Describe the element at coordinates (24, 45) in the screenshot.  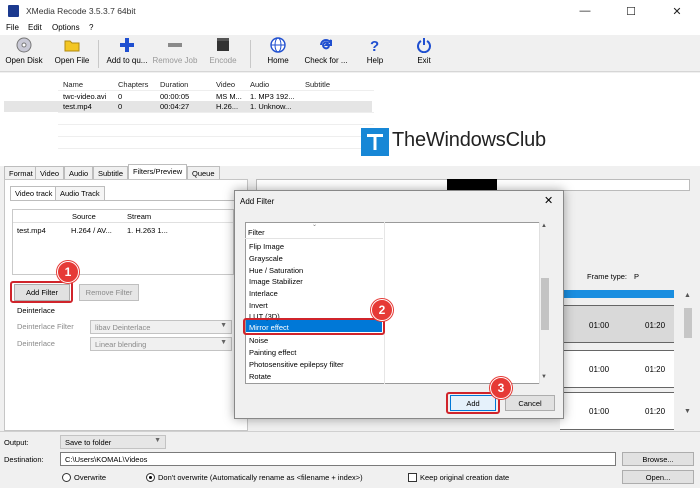
I see `disc-icon` at that location.